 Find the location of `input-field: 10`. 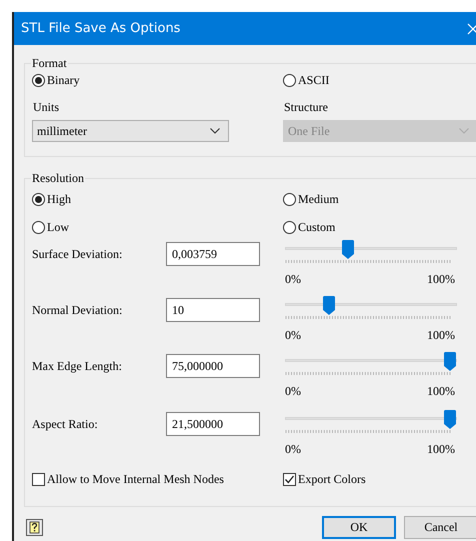

input-field: 10 is located at coordinates (213, 310).